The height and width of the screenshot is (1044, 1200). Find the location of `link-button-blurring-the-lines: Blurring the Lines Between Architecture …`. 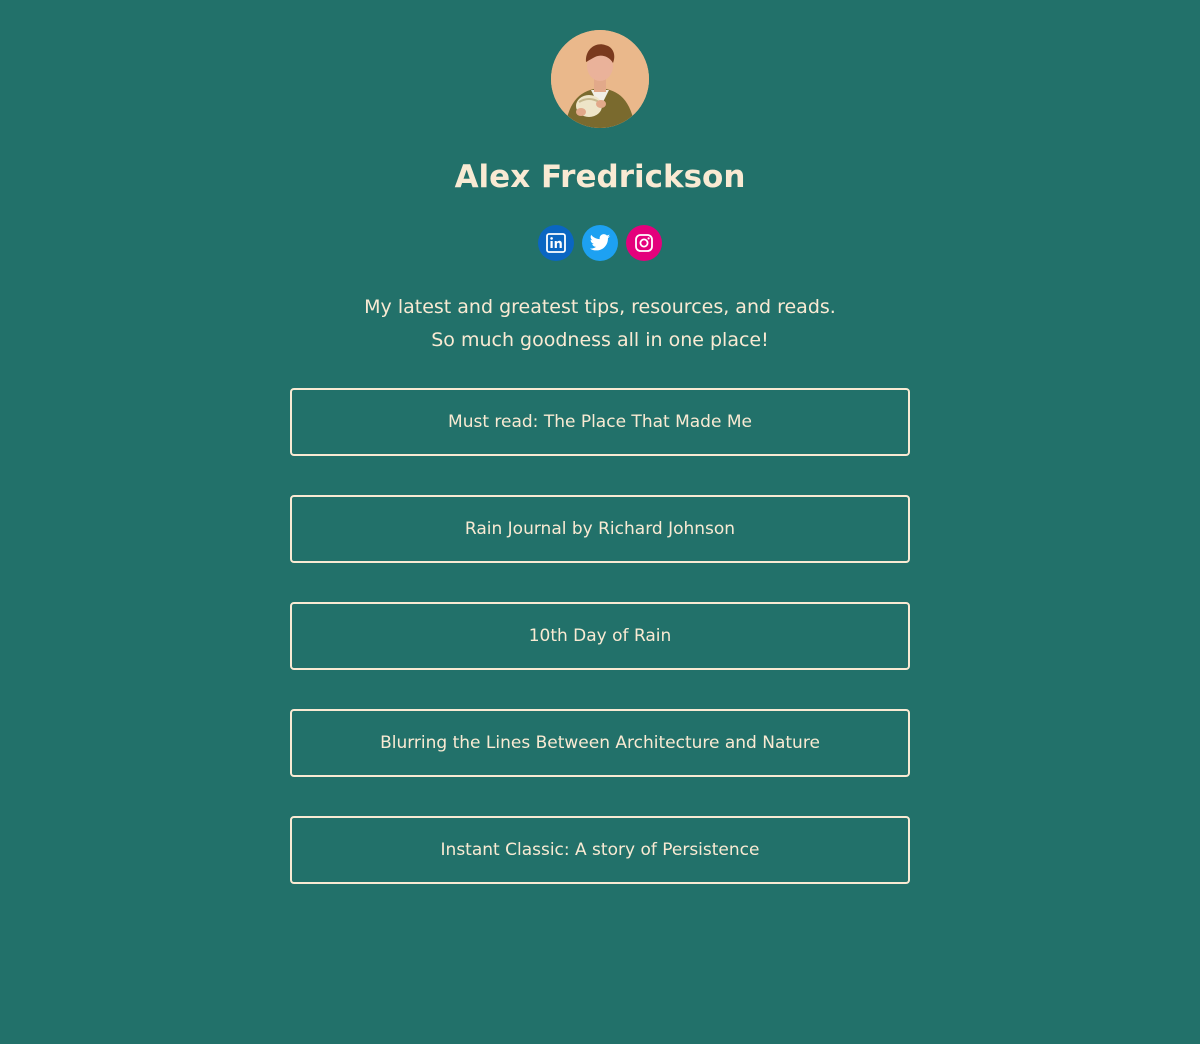

link-button-blurring-the-lines: Blurring the Lines Between Architecture … is located at coordinates (600, 743).